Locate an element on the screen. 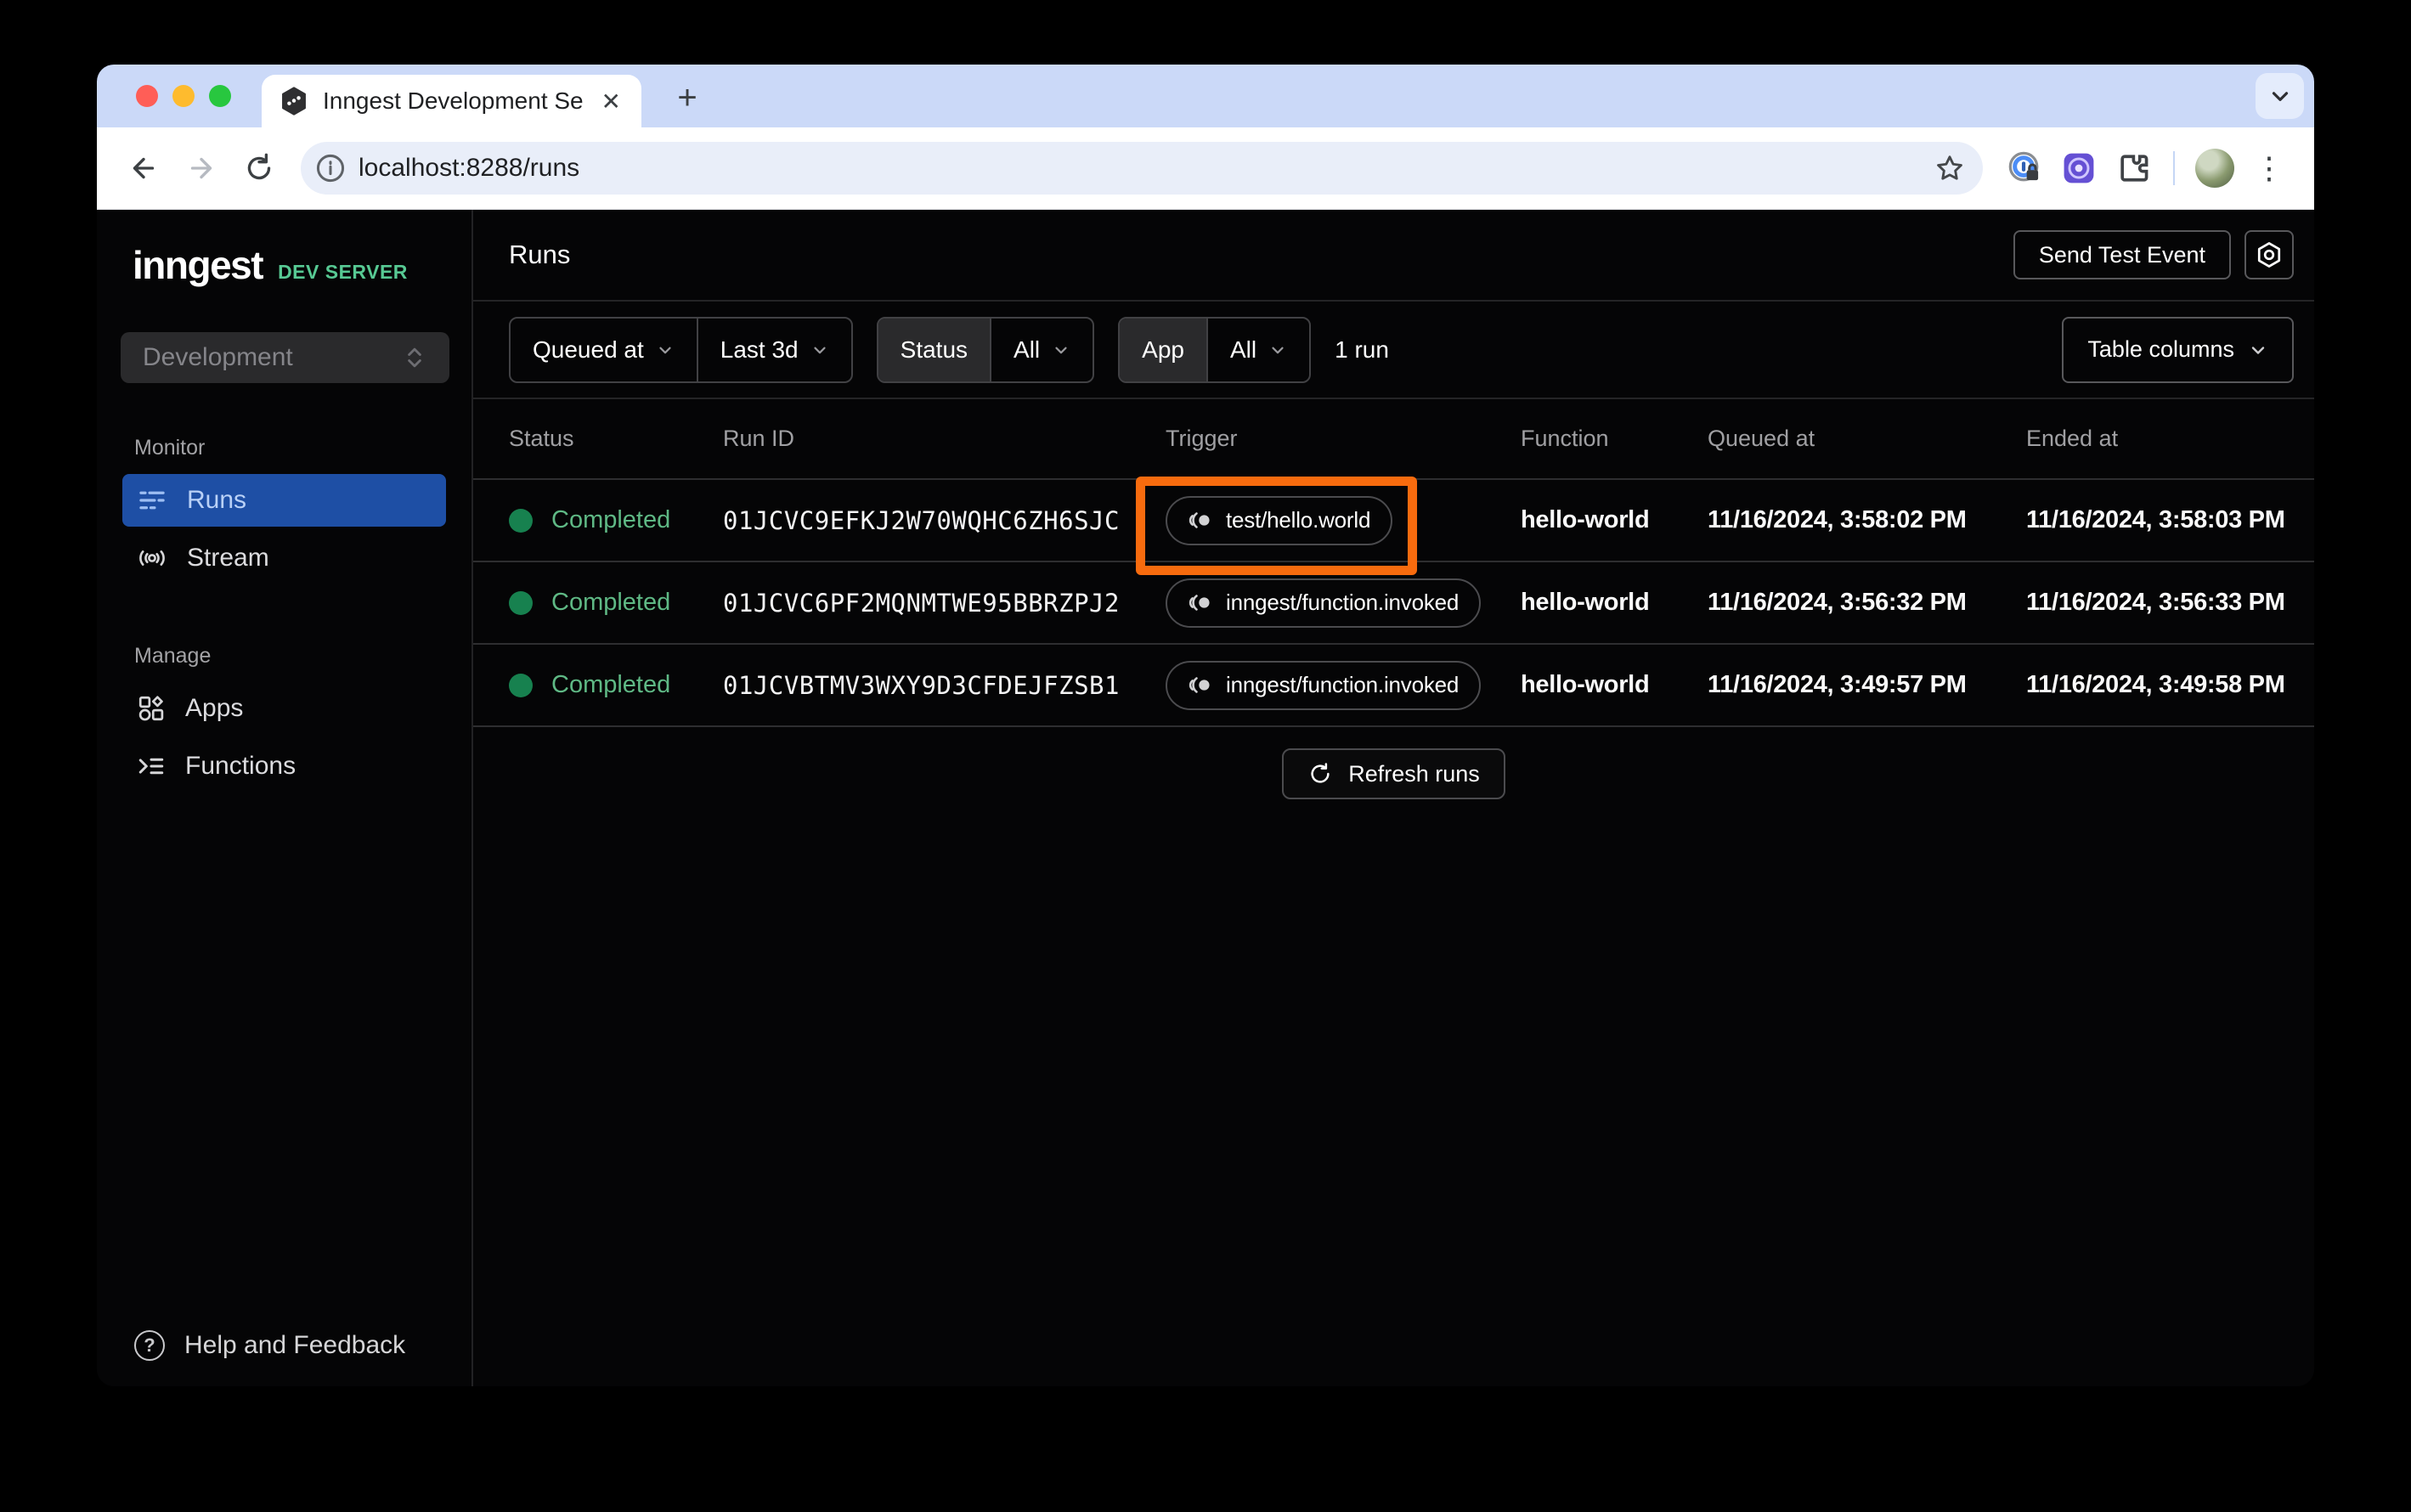 This screenshot has width=2411, height=1512. tab-search-button is located at coordinates (2280, 96).